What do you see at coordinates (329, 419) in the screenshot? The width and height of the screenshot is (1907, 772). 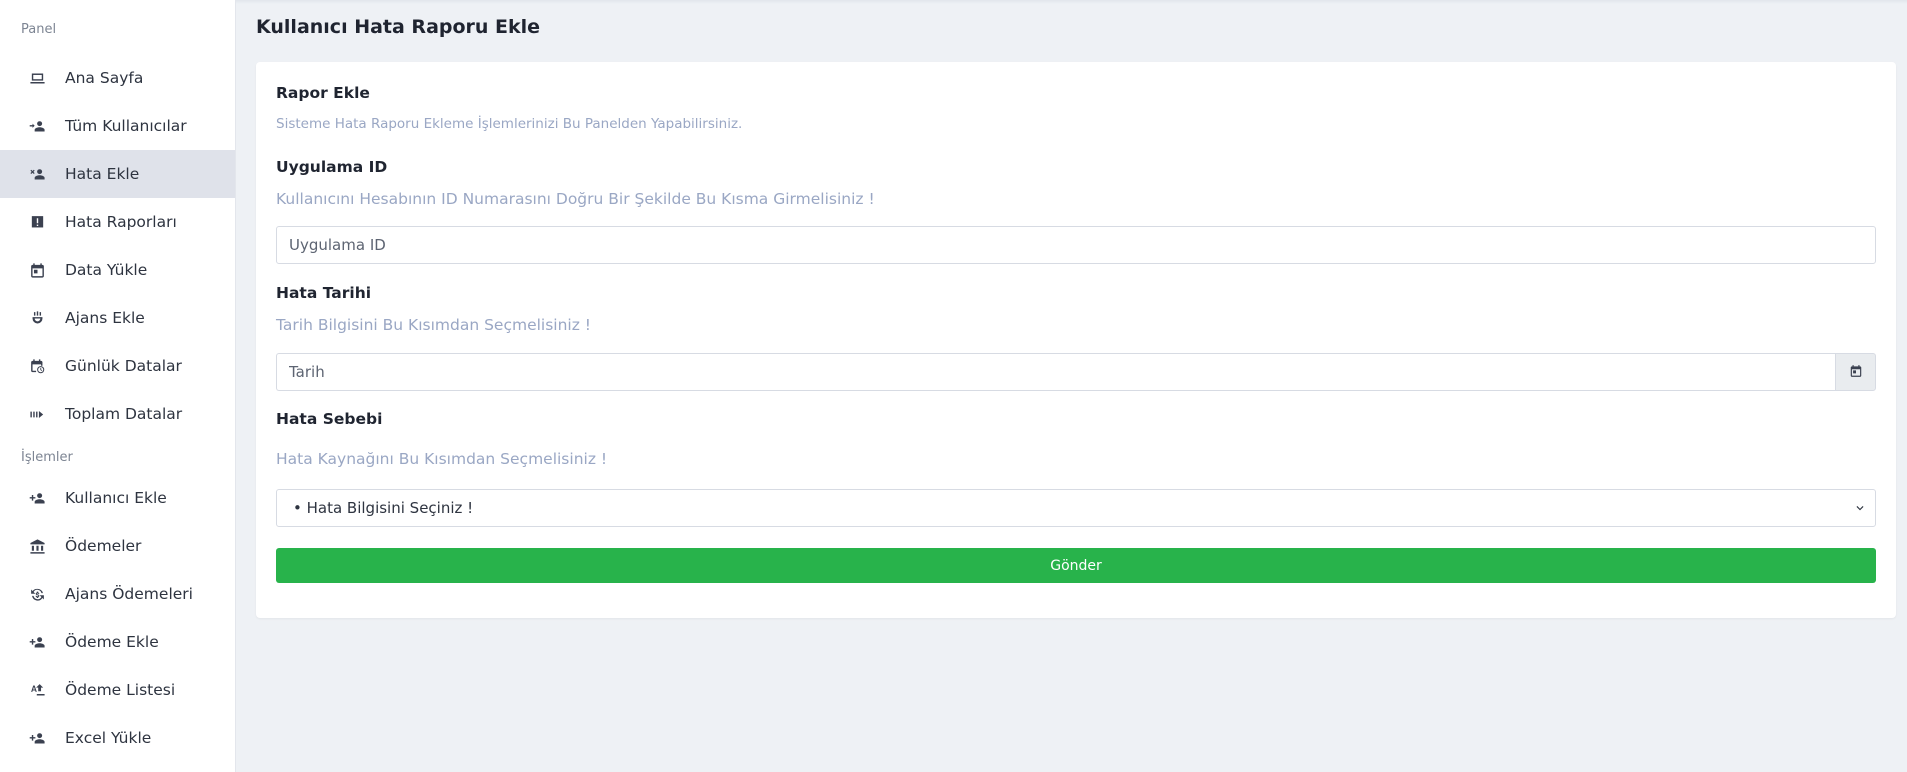 I see `reason-label: Hata Sebebi` at bounding box center [329, 419].